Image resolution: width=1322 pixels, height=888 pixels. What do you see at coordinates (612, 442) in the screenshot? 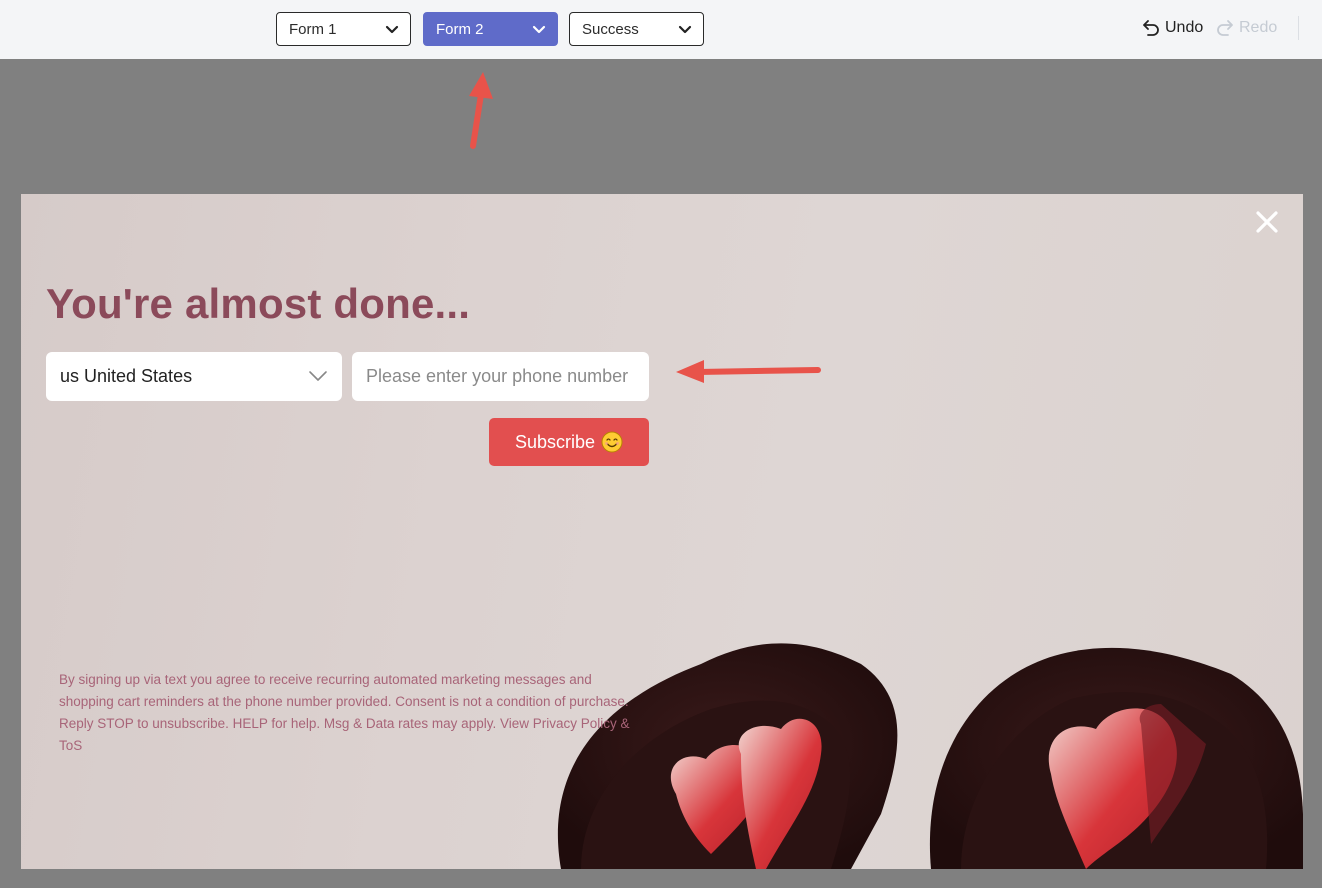
I see `smiling-face-emoji-icon` at bounding box center [612, 442].